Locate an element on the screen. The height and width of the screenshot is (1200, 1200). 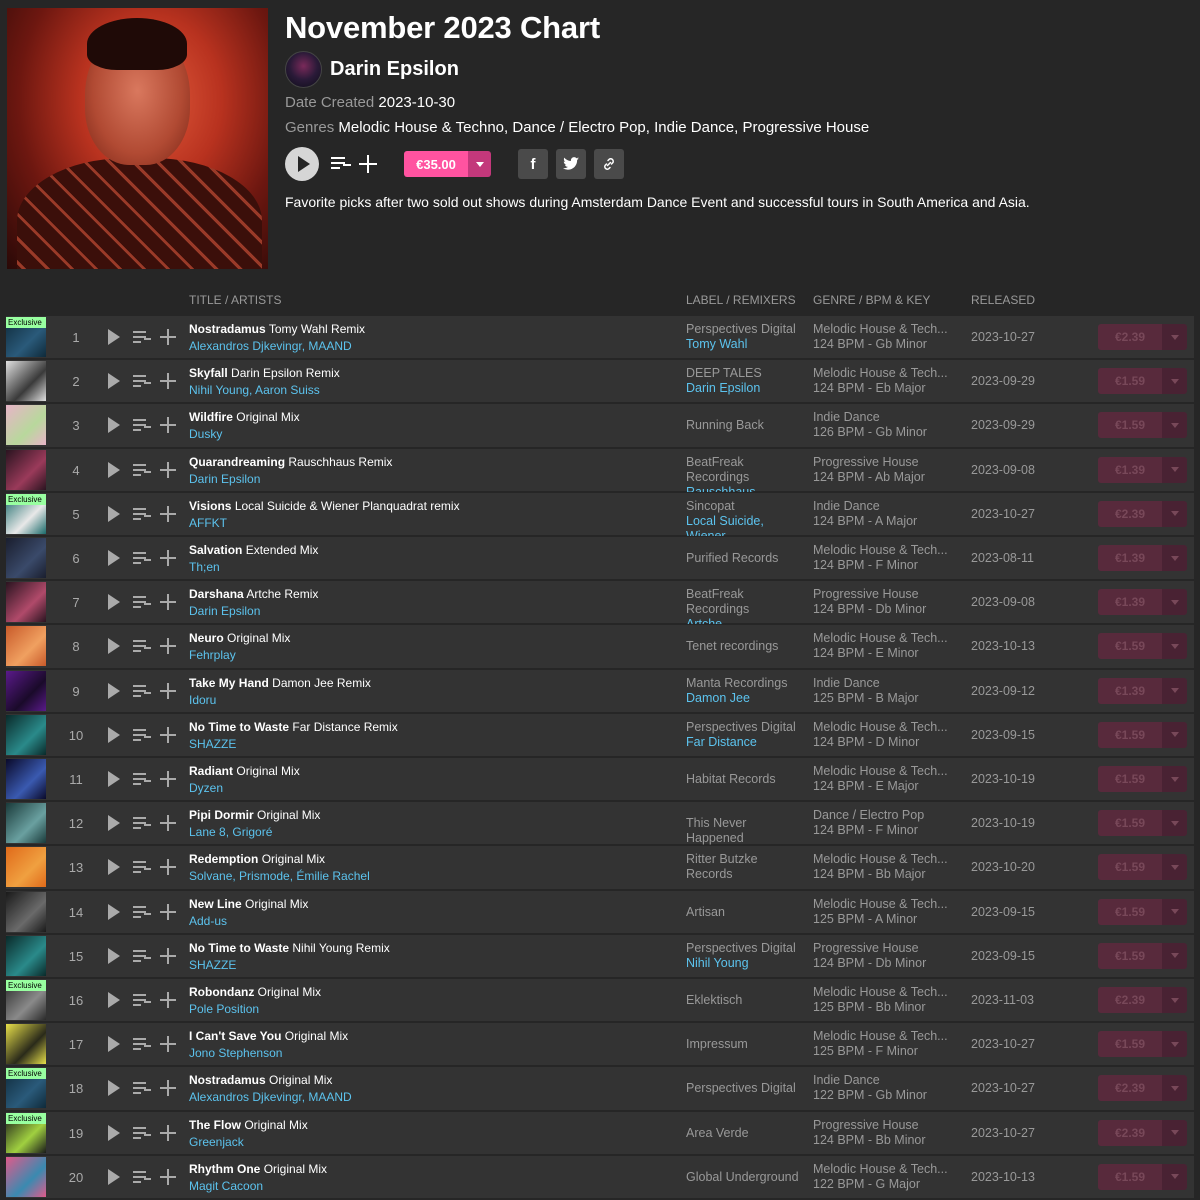
artist-avatar is located at coordinates (303, 69).